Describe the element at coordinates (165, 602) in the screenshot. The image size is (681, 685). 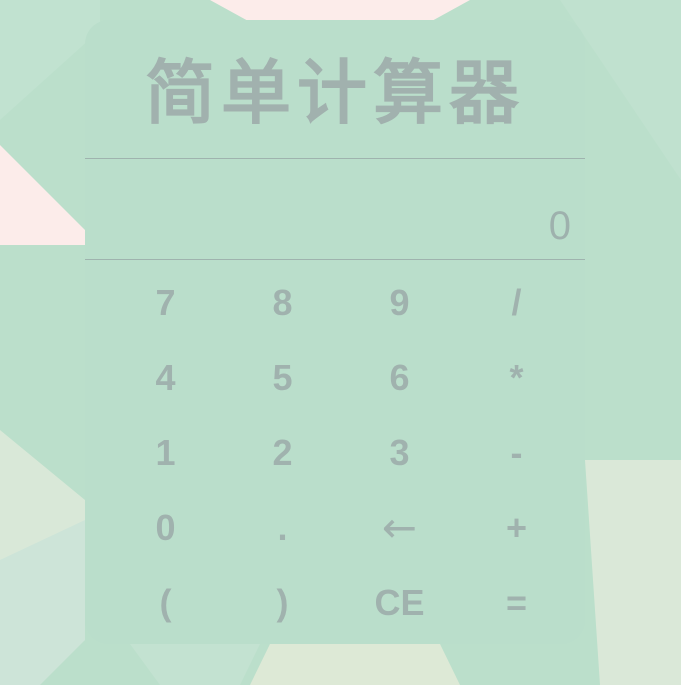
I see `key-open-paren: (` at that location.